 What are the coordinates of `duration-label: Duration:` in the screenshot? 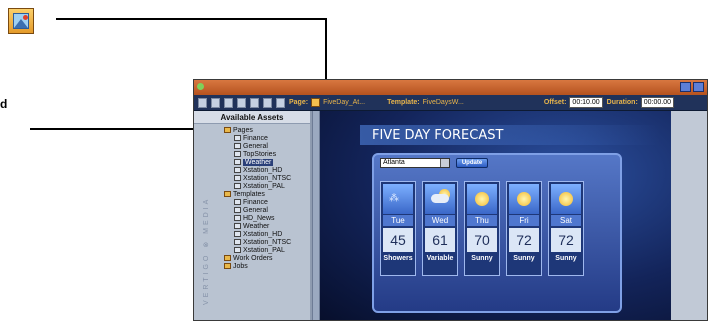 It's located at (622, 102).